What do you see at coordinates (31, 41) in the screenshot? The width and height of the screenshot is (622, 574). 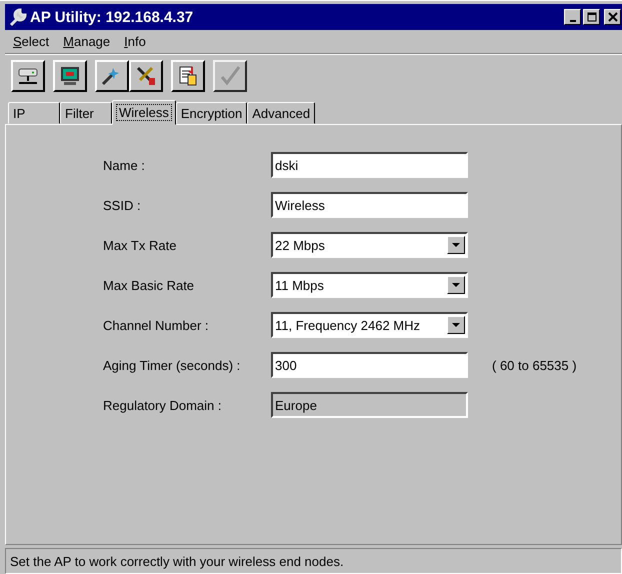 I see `menu-item: Select` at bounding box center [31, 41].